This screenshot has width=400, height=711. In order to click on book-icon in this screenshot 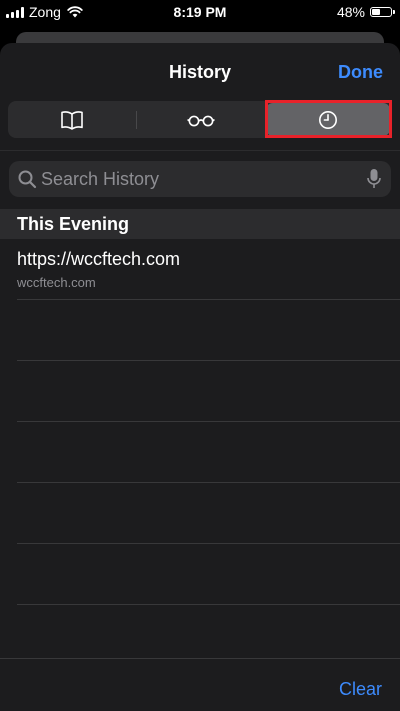, I will do `click(72, 120)`.